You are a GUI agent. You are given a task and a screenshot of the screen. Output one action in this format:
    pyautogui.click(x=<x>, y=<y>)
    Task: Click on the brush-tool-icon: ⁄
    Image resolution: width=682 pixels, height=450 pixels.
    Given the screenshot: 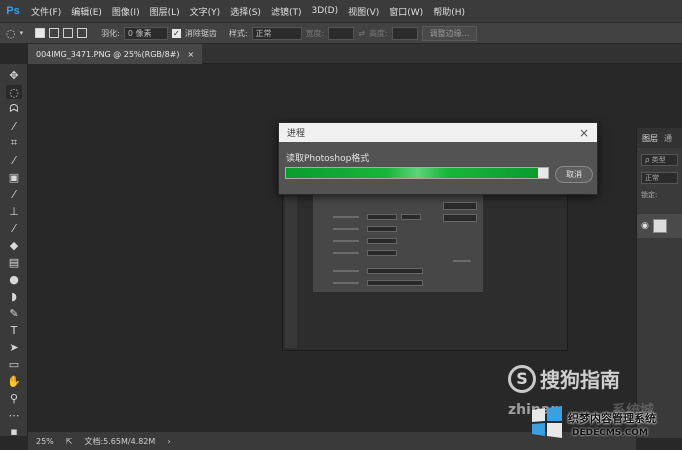 What is the action you would take?
    pyautogui.click(x=14, y=194)
    